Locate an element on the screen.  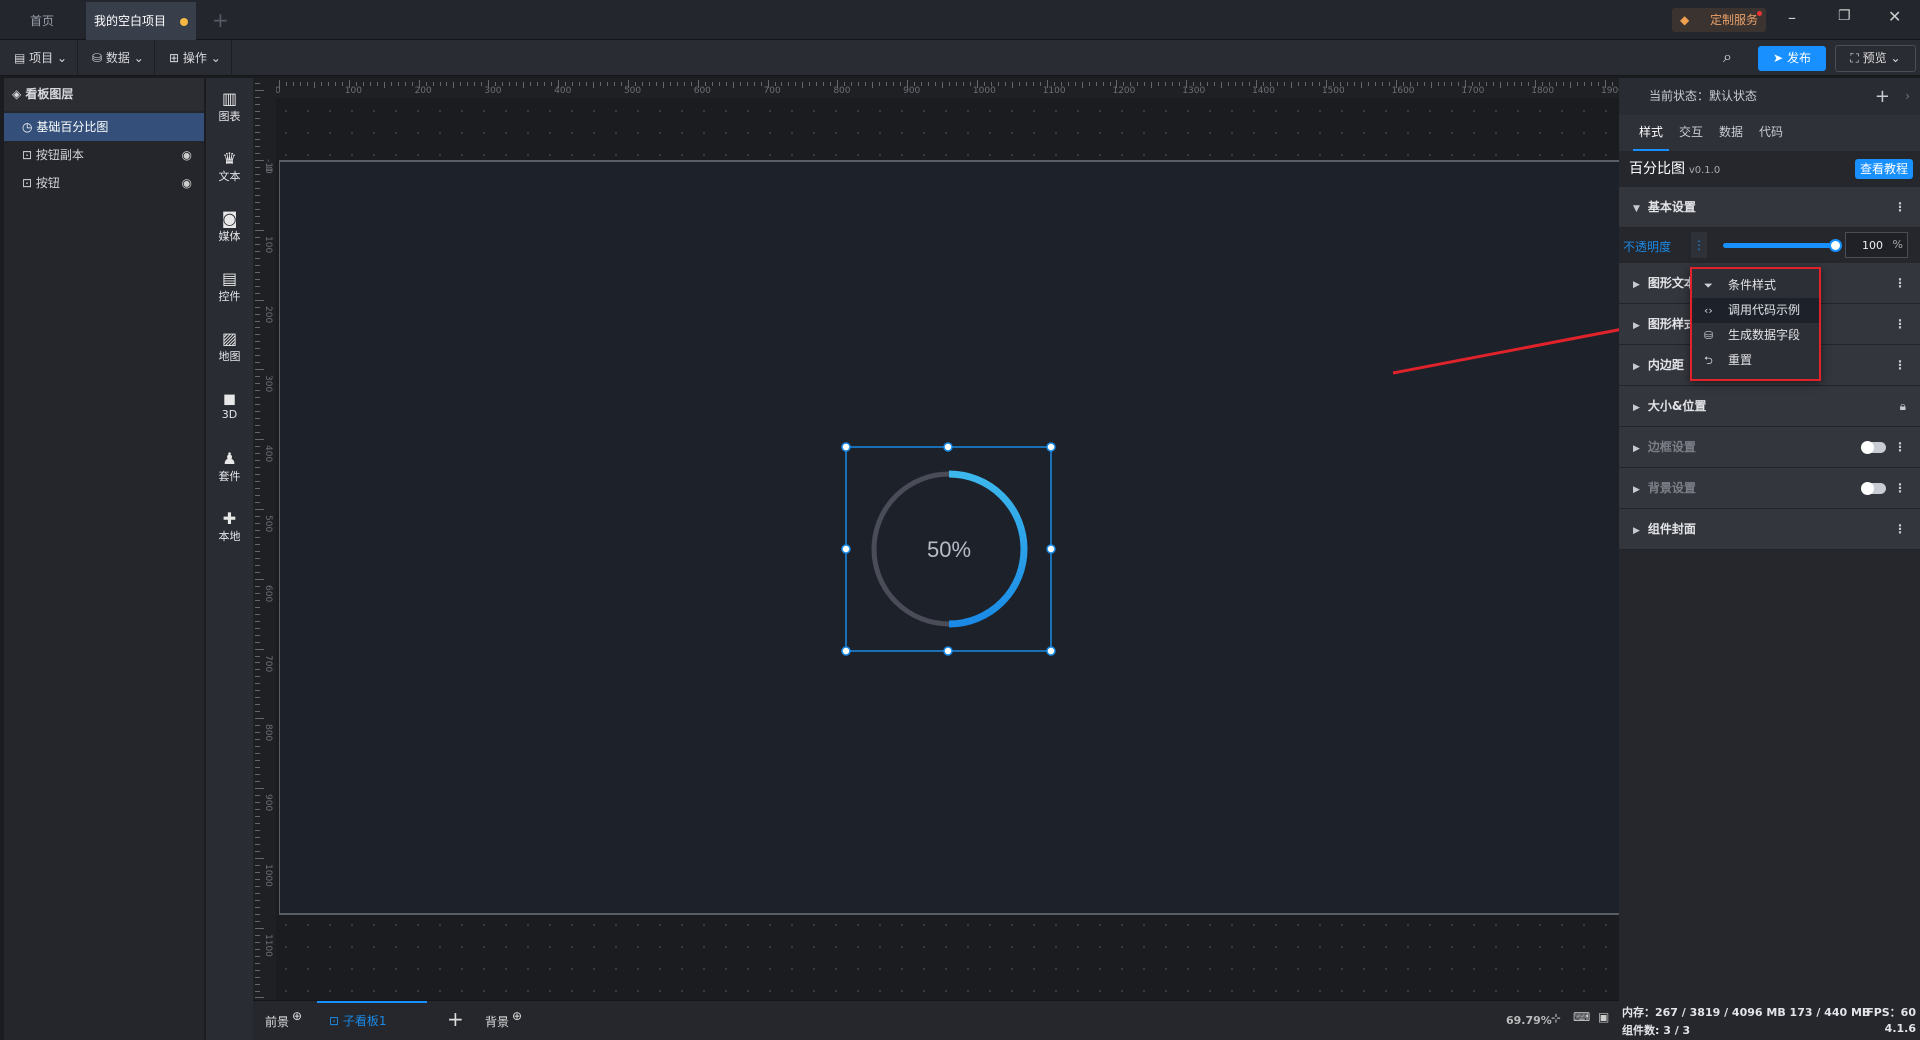
layer-item: ⊡ 按钮副本 ◉ is located at coordinates (104, 155).